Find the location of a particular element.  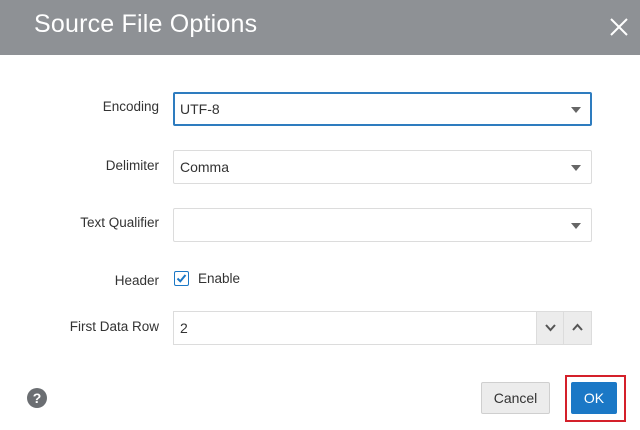

increment-button is located at coordinates (577, 328).